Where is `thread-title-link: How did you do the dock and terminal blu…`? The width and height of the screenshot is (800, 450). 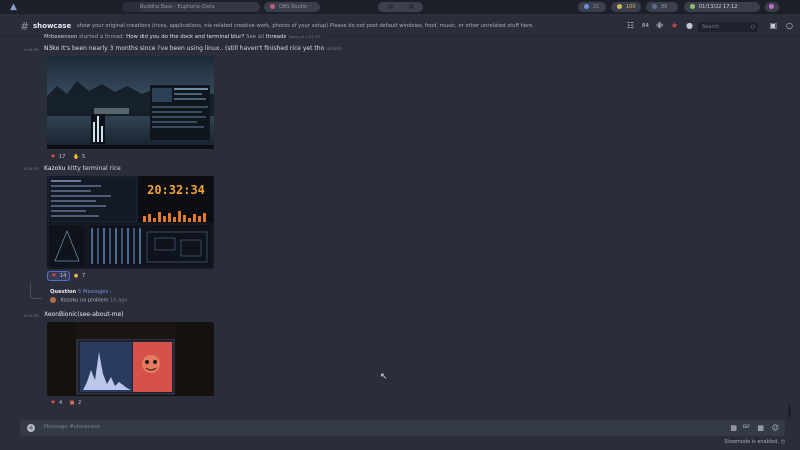
thread-title-link: How did you do the dock and terminal blu… is located at coordinates (185, 37).